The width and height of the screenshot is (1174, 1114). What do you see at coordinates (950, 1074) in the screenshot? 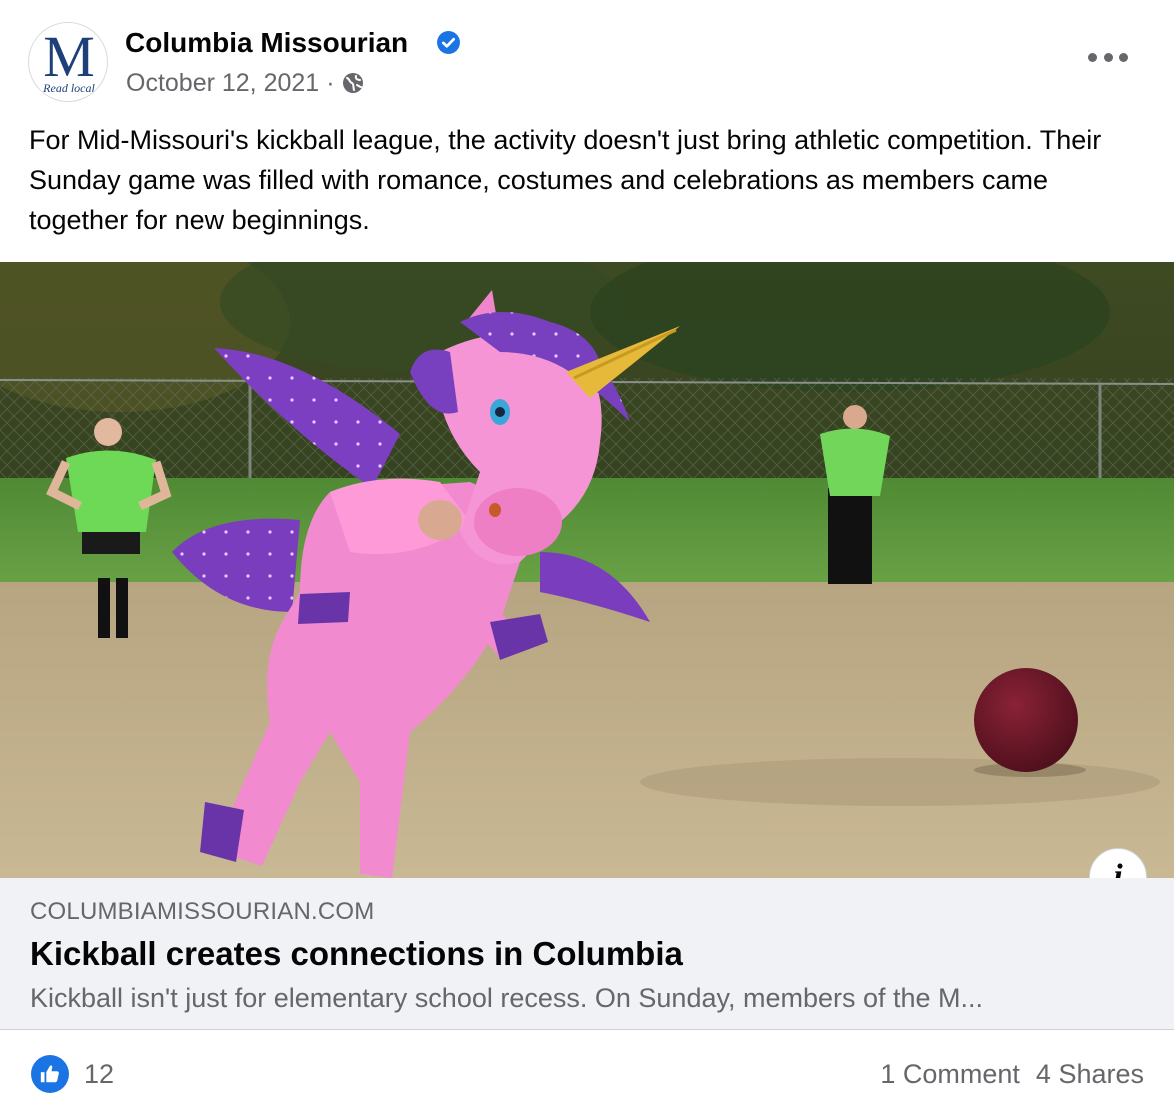
I see `comment-count-link: 1 Comment` at bounding box center [950, 1074].